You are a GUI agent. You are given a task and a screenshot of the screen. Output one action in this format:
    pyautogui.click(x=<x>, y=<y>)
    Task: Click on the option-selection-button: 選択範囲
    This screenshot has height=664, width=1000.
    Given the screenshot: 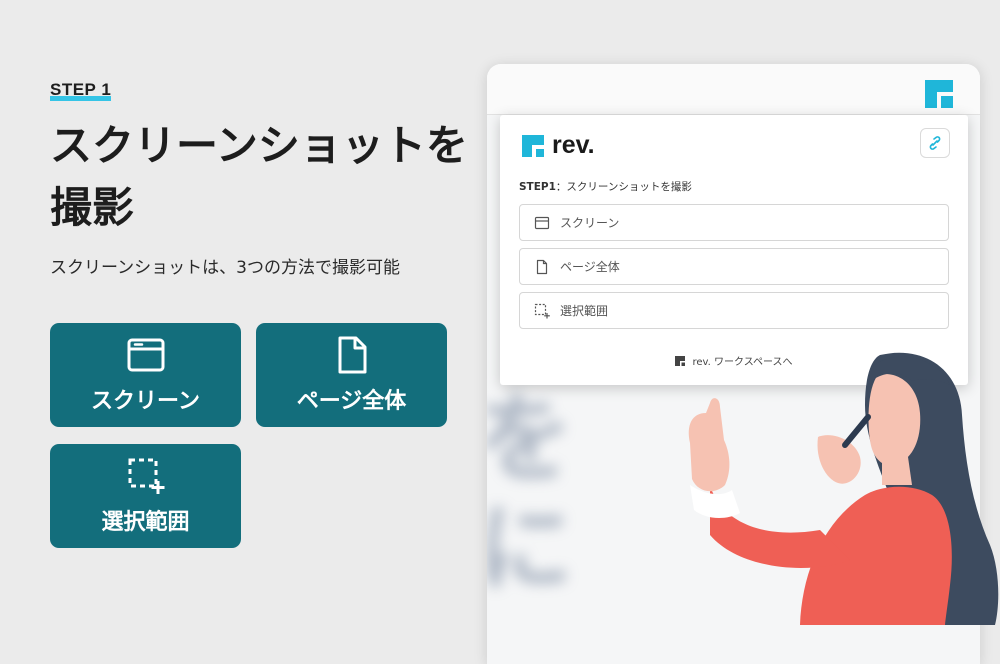 What is the action you would take?
    pyautogui.click(x=734, y=310)
    